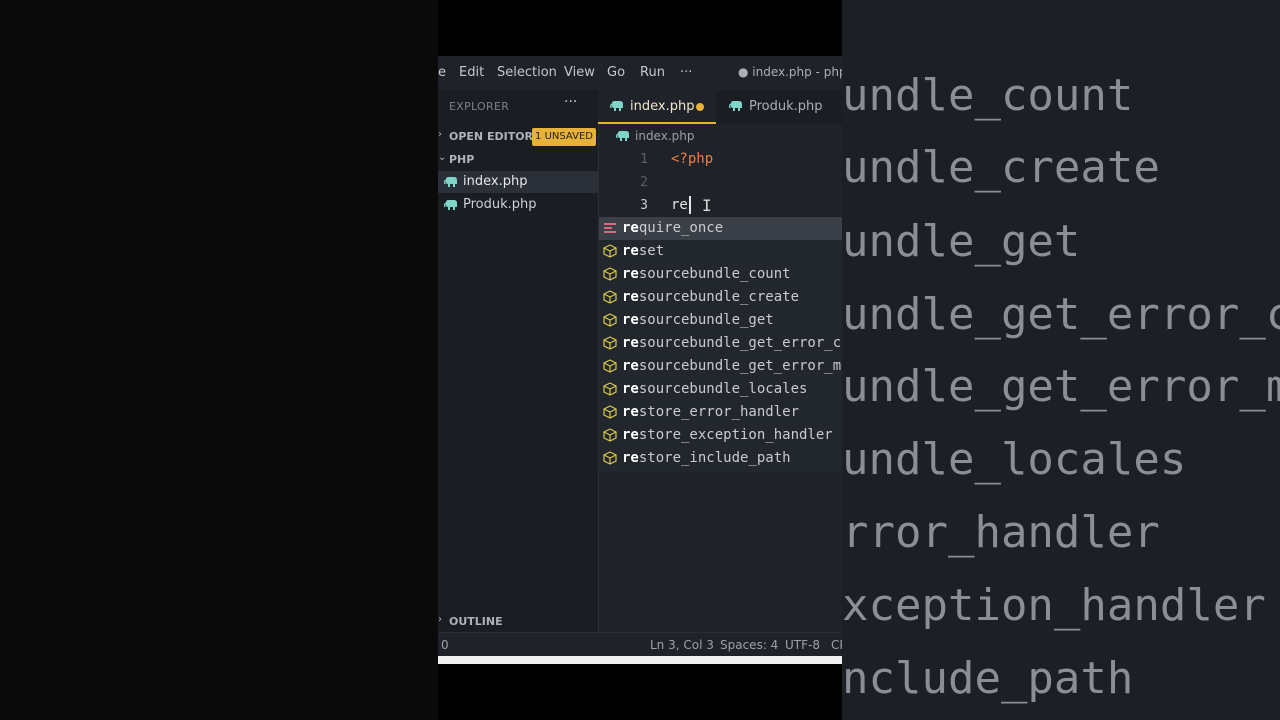 Image resolution: width=1280 pixels, height=720 pixels. I want to click on file-item-produk: Produk.php, so click(518, 205).